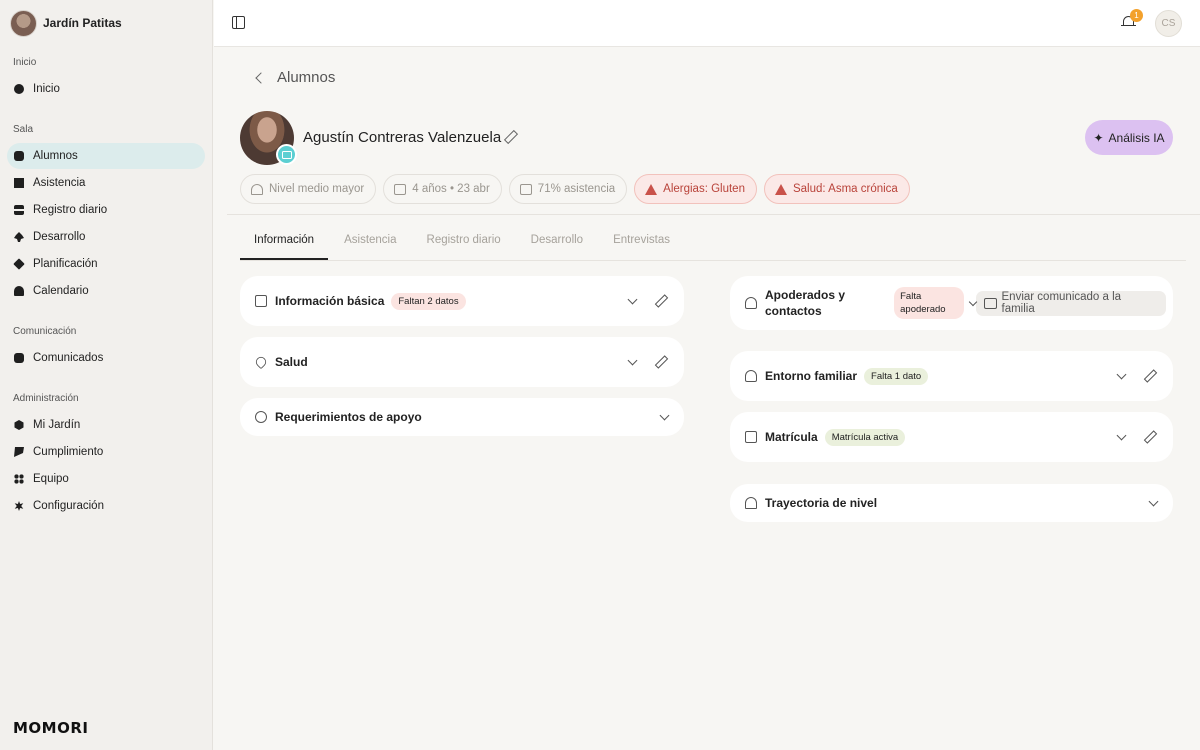  Describe the element at coordinates (45, 331) in the screenshot. I see `nav-section-comunicacion: Comunicación` at that location.